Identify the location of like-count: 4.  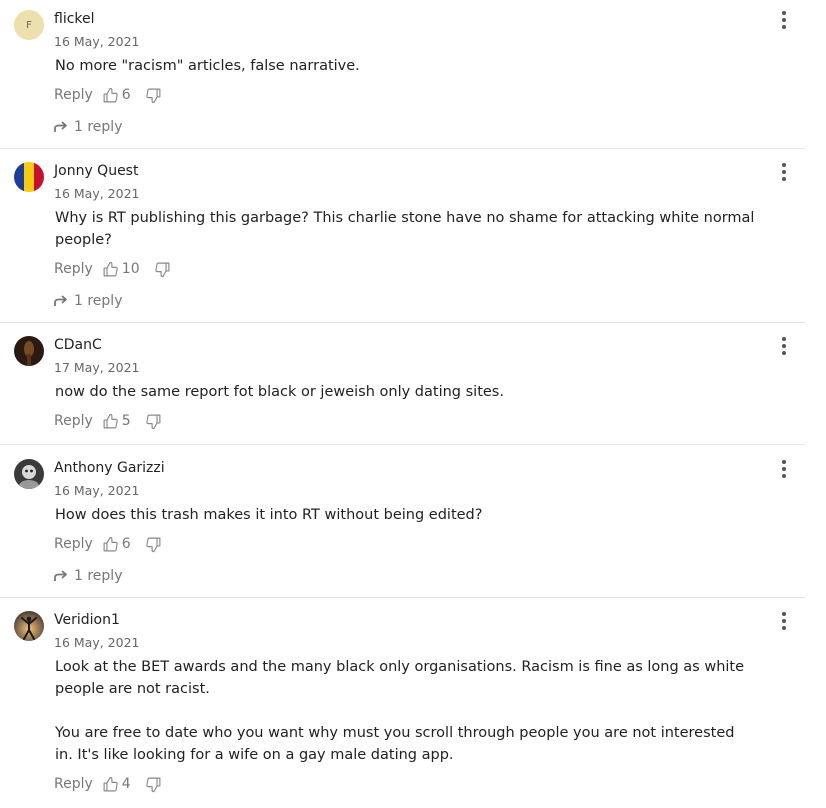
(126, 784).